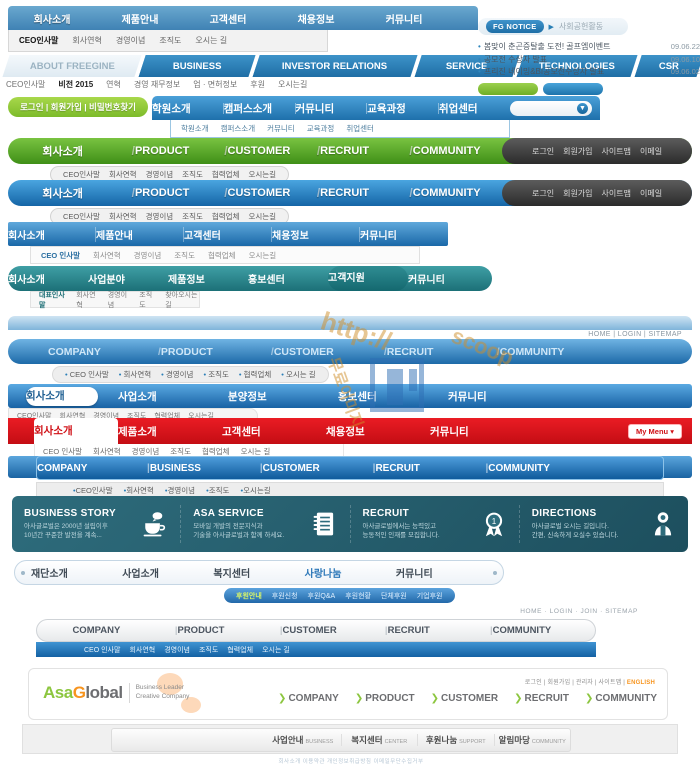 This screenshot has width=700, height=765. I want to click on utility-link-english: ENGLISH, so click(641, 683).